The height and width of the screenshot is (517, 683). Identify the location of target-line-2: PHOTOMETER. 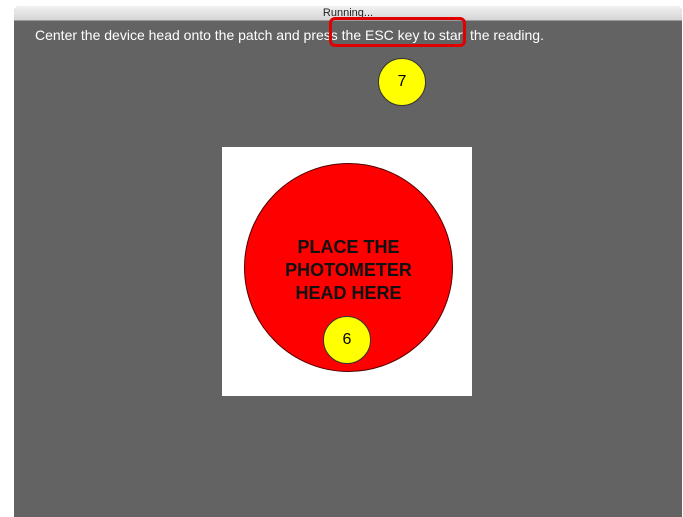
(348, 270).